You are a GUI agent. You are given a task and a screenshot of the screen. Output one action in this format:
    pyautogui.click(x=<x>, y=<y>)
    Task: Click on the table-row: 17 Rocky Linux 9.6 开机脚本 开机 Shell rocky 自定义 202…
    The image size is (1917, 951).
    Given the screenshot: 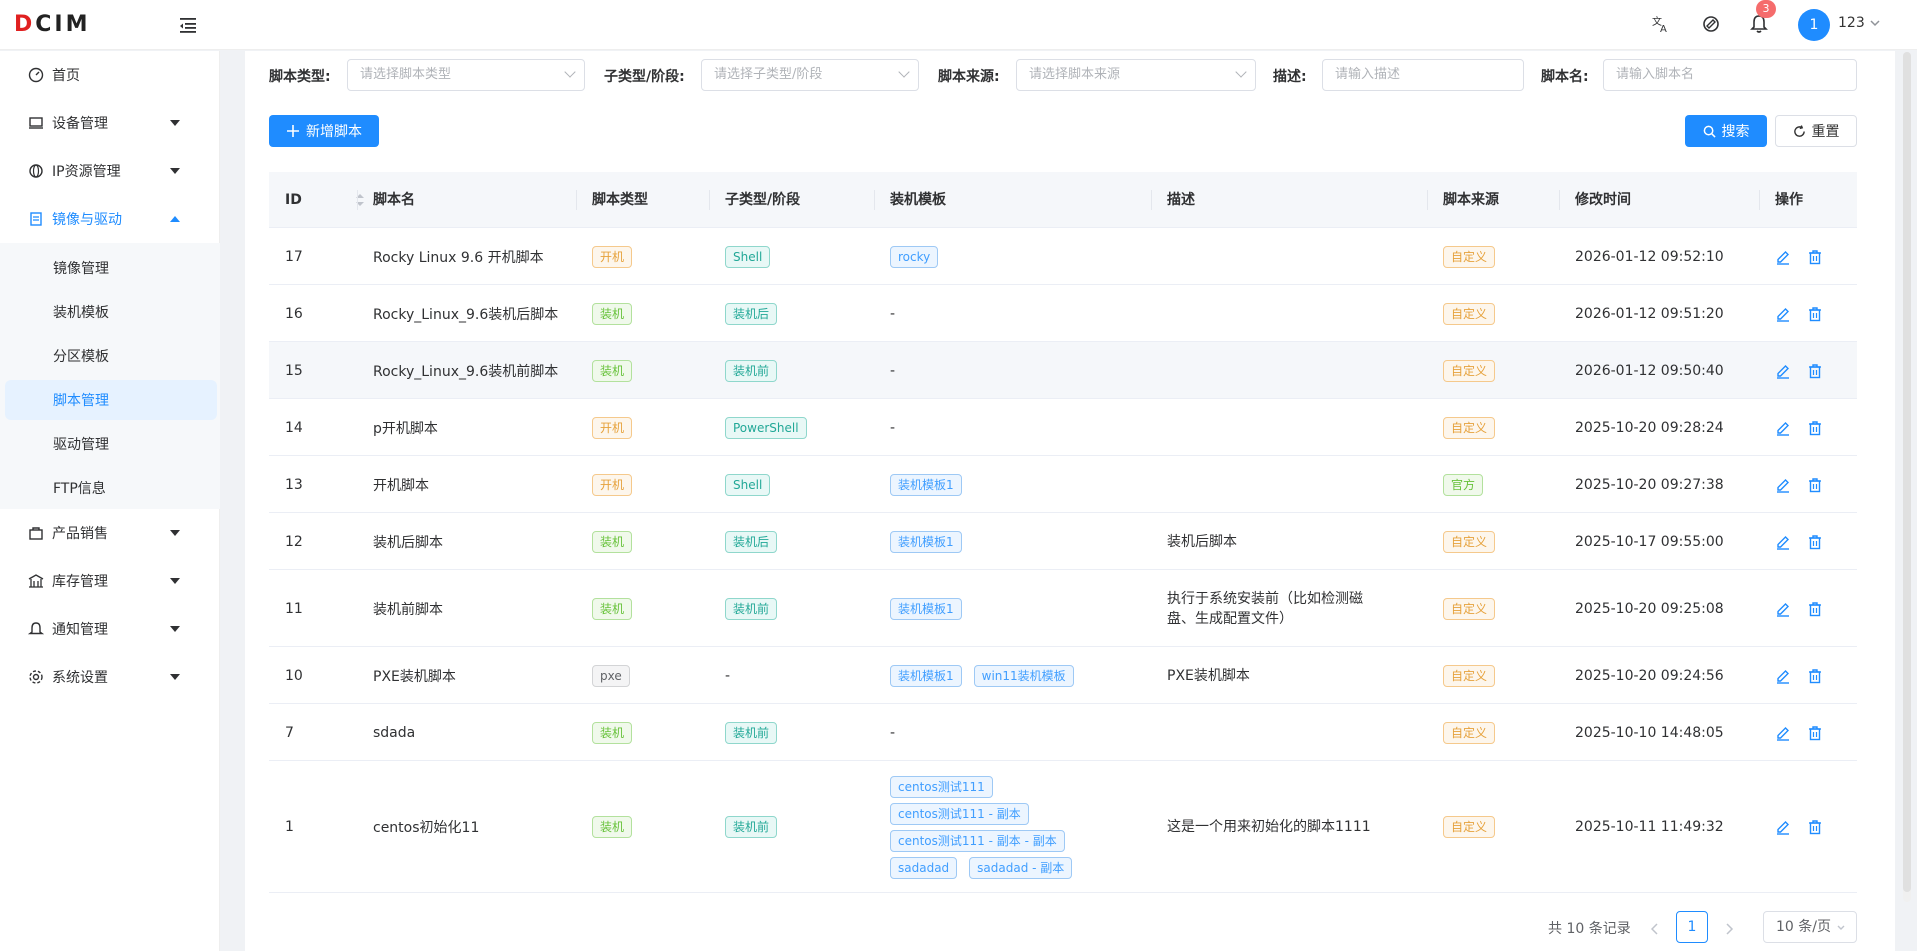 What is the action you would take?
    pyautogui.click(x=1063, y=256)
    